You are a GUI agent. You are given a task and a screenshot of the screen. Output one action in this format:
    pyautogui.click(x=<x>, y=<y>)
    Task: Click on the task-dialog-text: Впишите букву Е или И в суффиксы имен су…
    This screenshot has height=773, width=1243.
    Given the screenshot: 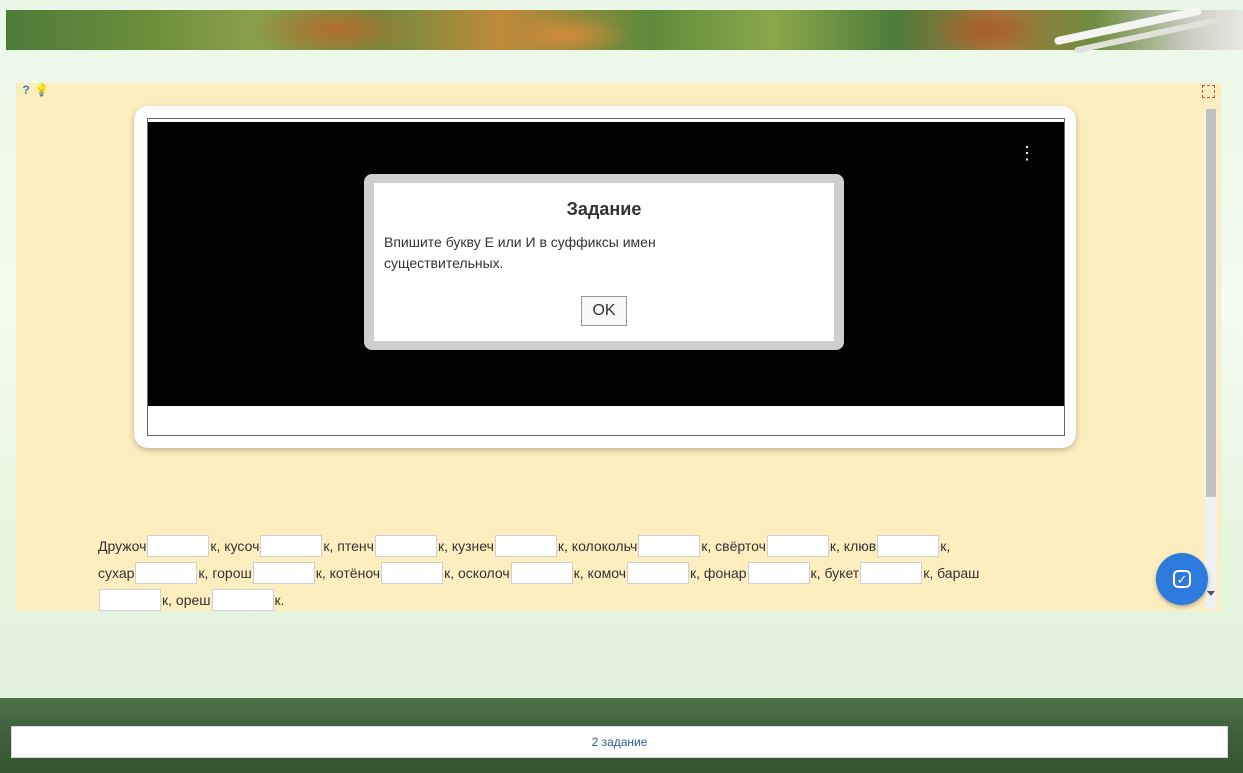 What is the action you would take?
    pyautogui.click(x=520, y=252)
    